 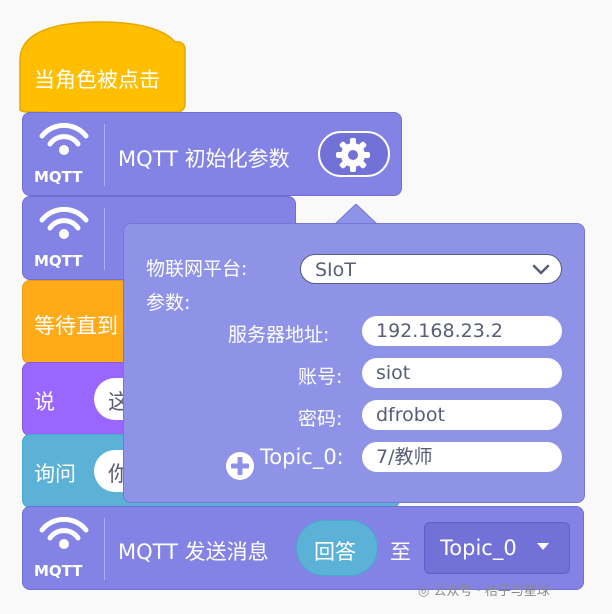 What do you see at coordinates (320, 419) in the screenshot?
I see `password-label: 密码:` at bounding box center [320, 419].